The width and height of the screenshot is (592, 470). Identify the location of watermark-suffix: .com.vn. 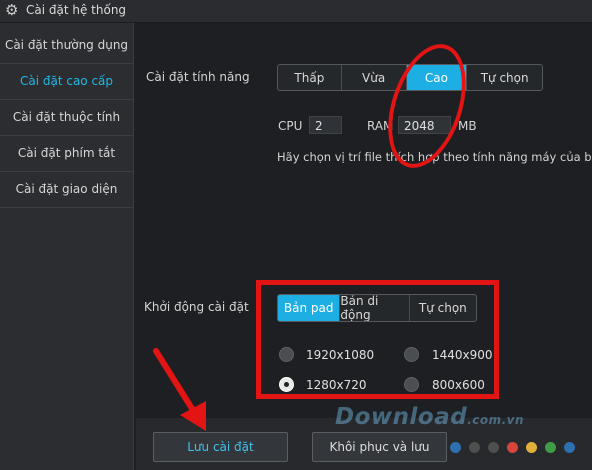
(496, 420).